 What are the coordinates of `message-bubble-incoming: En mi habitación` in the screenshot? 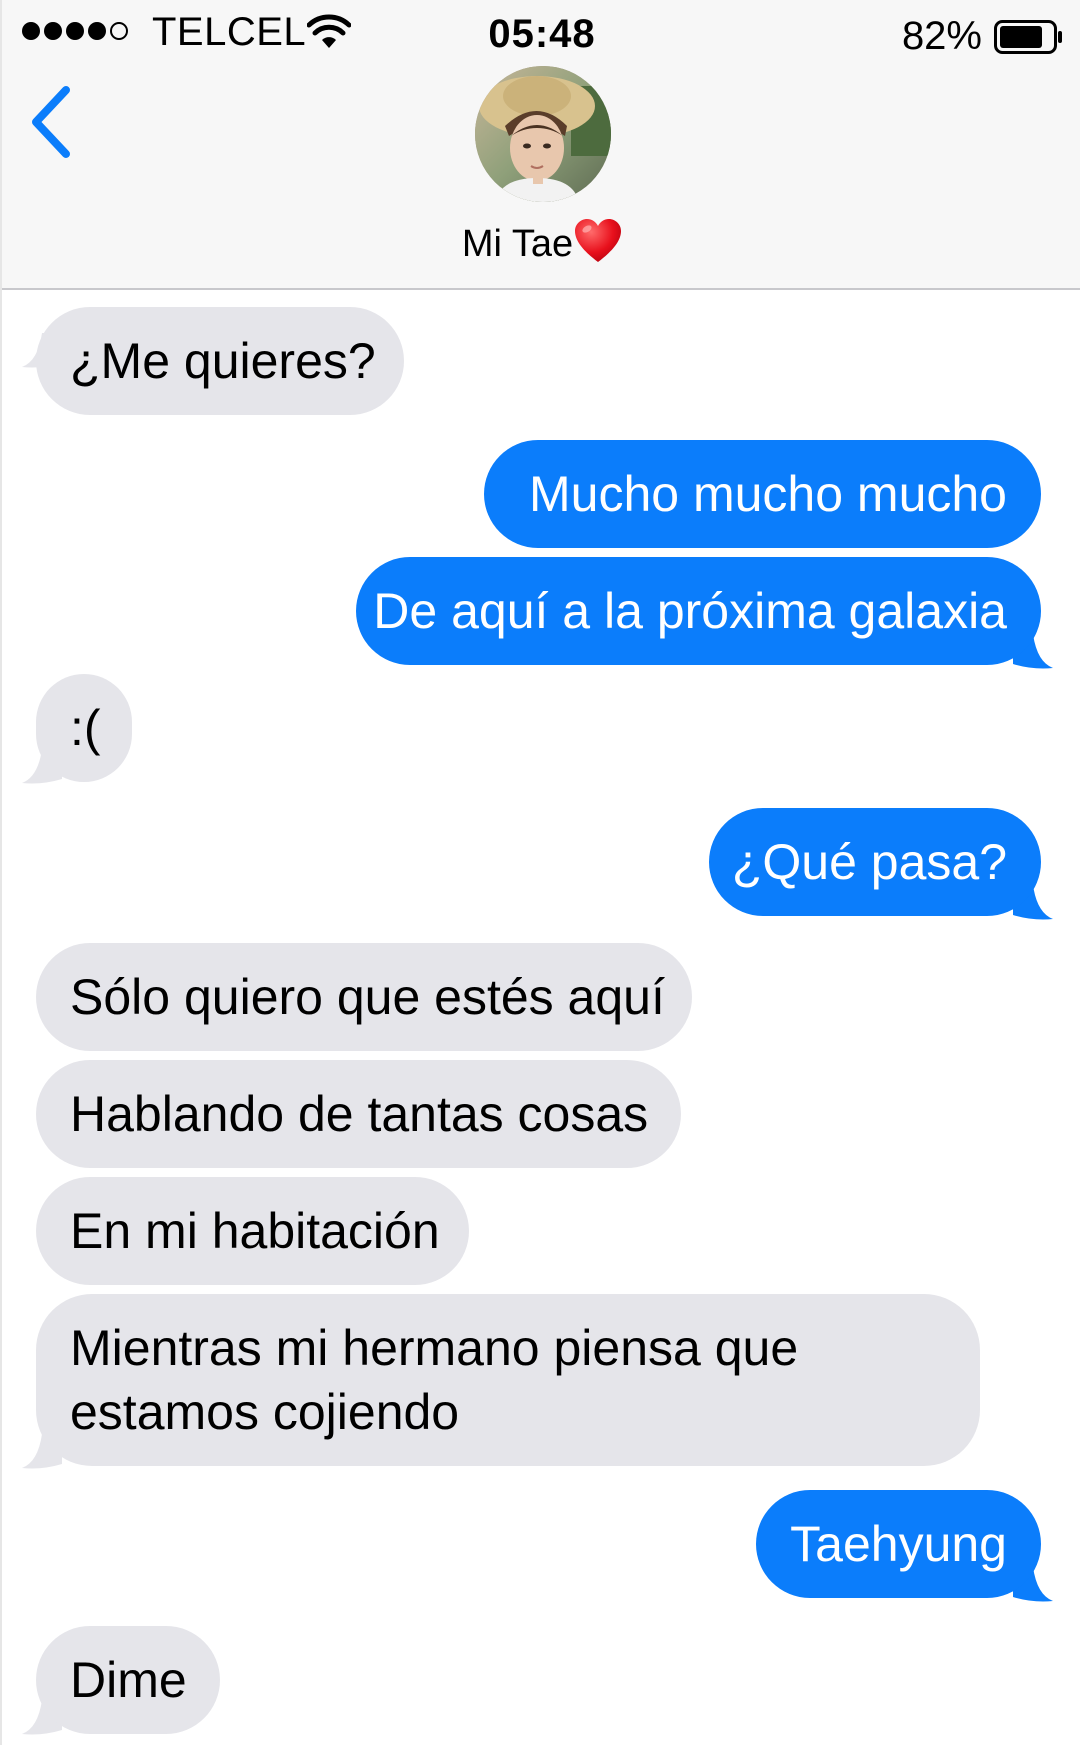 It's located at (252, 1231).